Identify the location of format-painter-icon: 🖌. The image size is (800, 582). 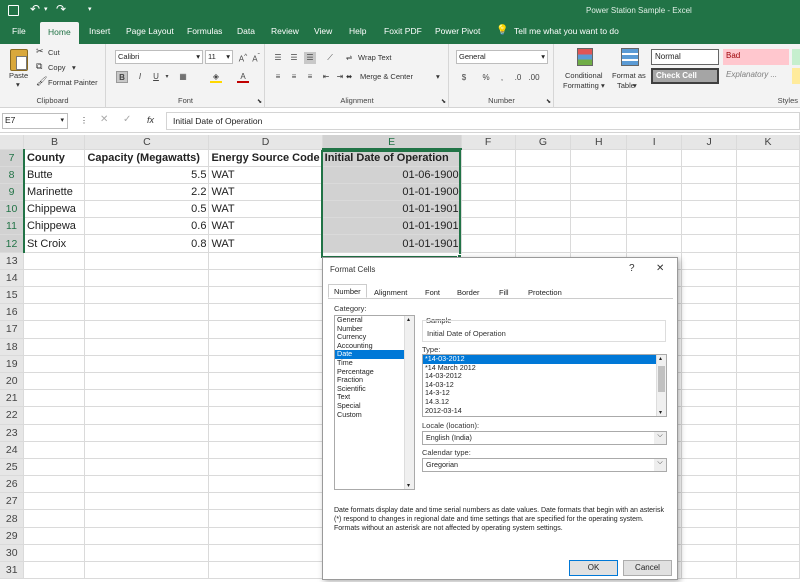
(41, 81).